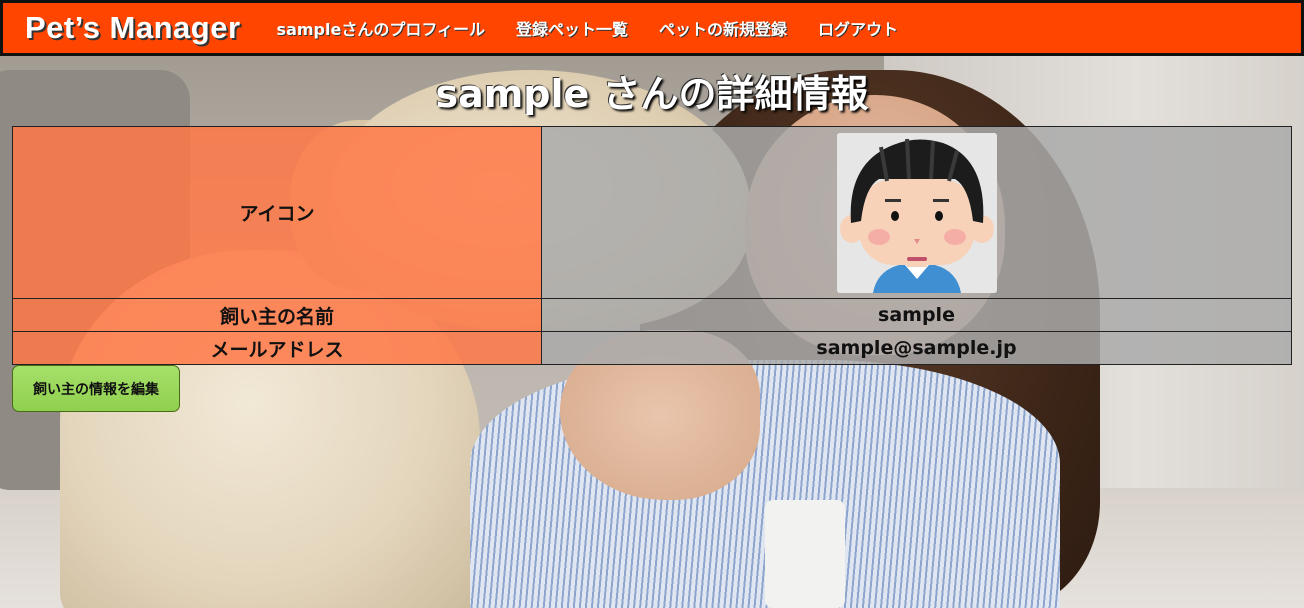  What do you see at coordinates (858, 28) in the screenshot?
I see `nav-logout-link: ログアウト` at bounding box center [858, 28].